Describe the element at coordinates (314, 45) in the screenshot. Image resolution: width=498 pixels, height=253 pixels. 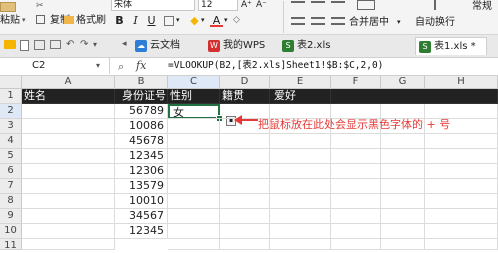
I see `tab-label: 表2.xls` at that location.